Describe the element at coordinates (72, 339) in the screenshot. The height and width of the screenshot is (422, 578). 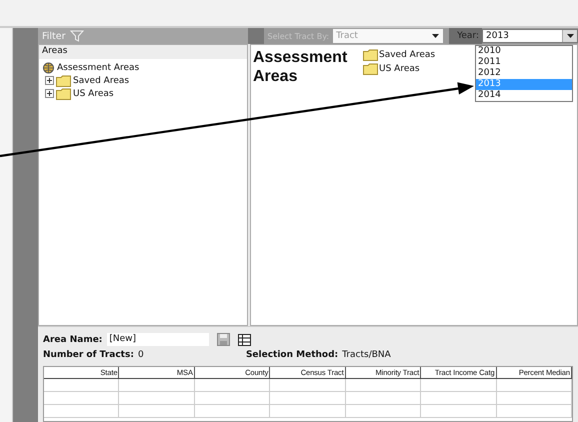
I see `area-name-label: Area Name:` at that location.